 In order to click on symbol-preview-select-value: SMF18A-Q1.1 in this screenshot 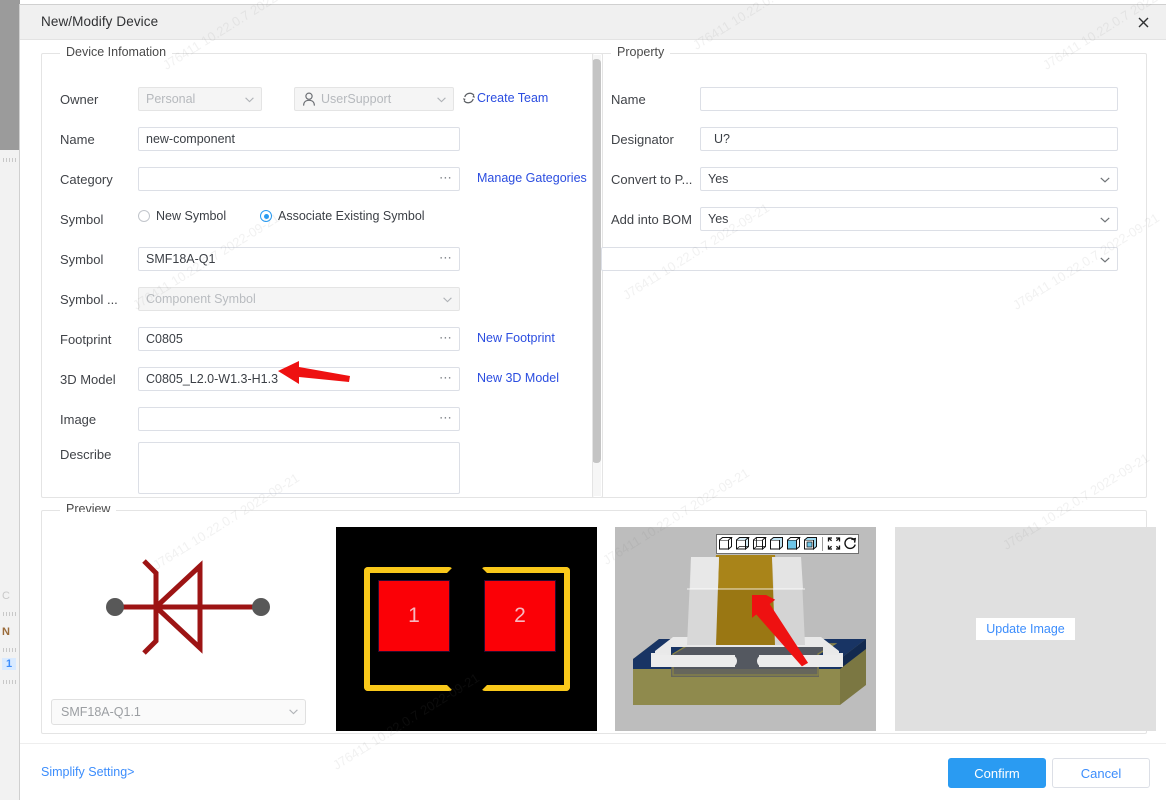, I will do `click(101, 712)`.